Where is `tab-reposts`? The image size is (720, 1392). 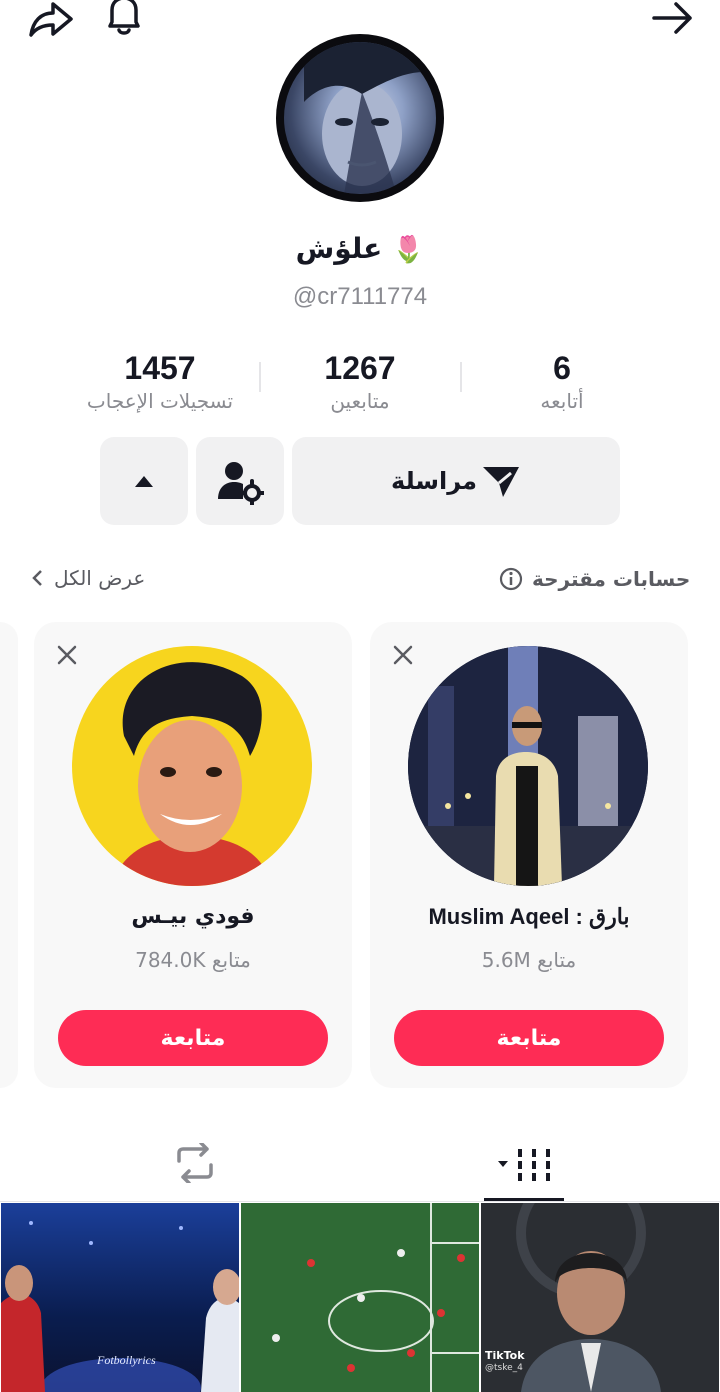
tab-reposts is located at coordinates (195, 1163).